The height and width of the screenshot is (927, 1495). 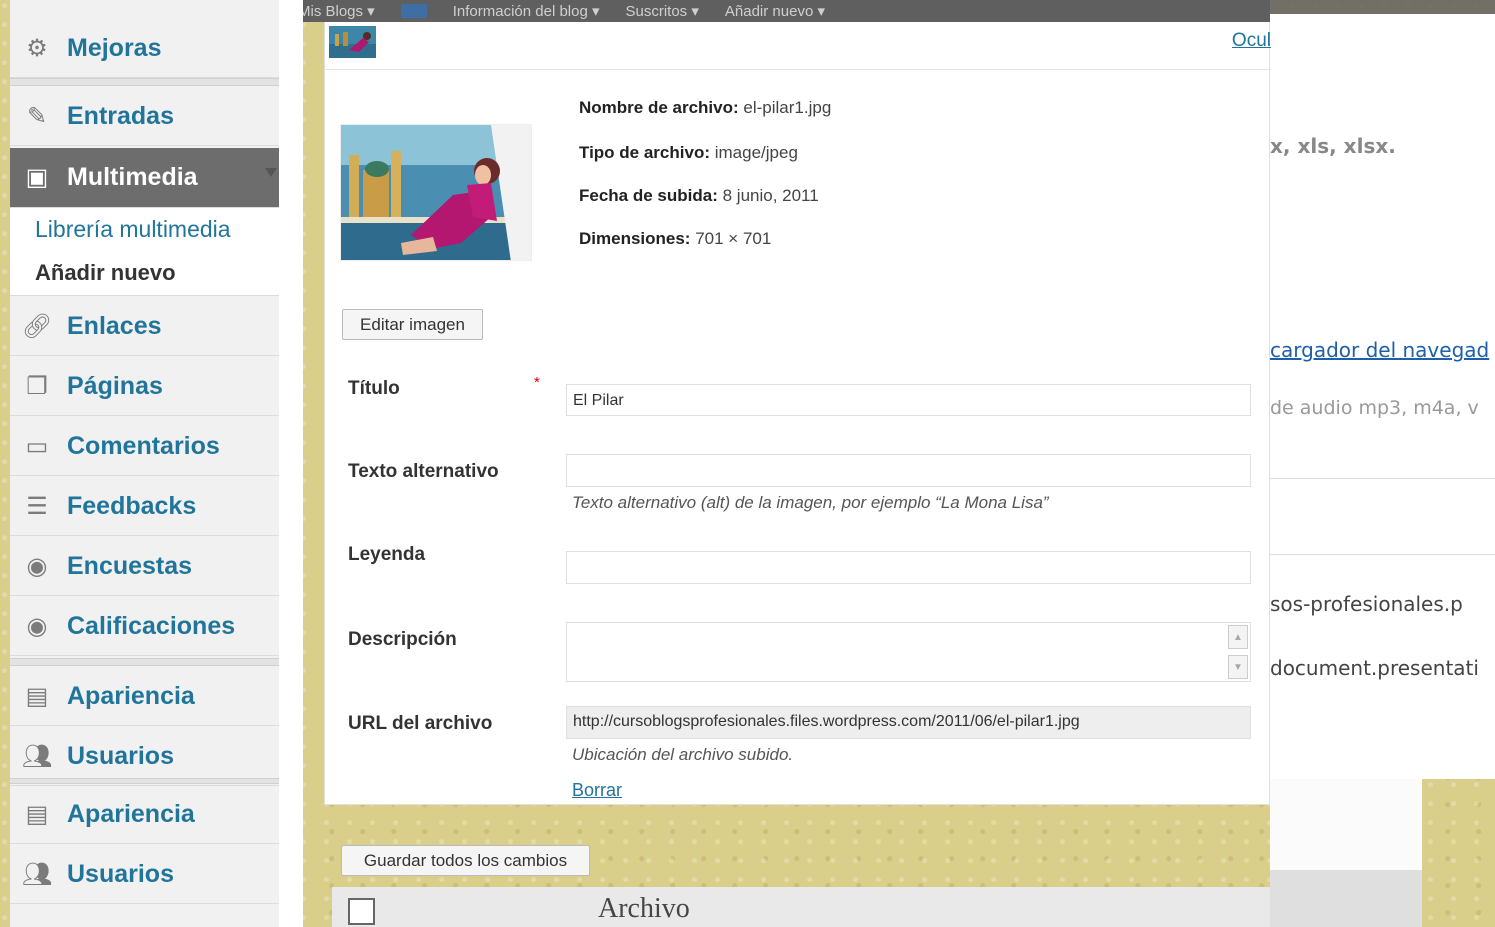 I want to click on alt-text-label: Texto alternativo, so click(x=423, y=471).